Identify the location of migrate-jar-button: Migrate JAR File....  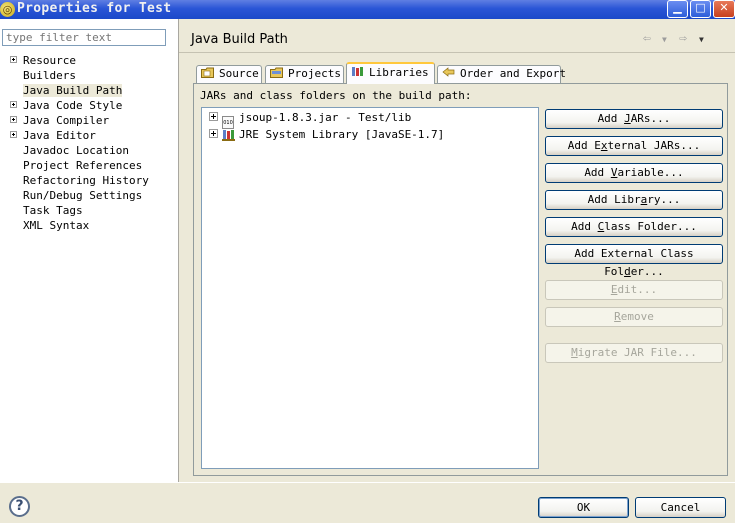
(634, 353).